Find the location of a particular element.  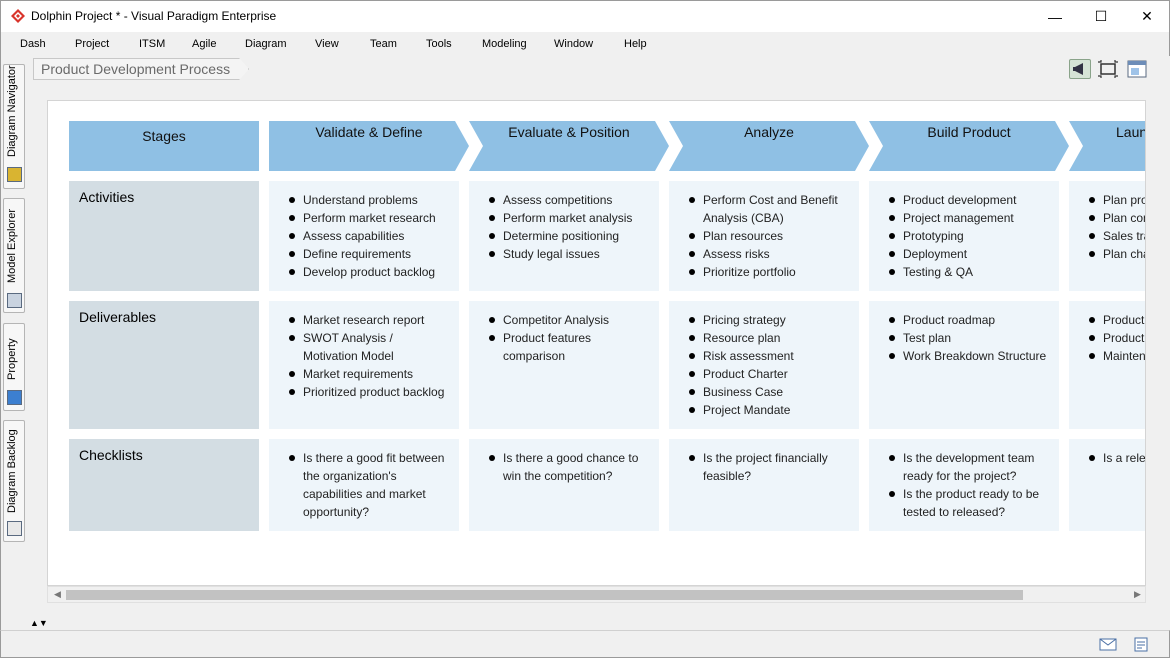

stage-analyze: Analyze is located at coordinates (769, 146).